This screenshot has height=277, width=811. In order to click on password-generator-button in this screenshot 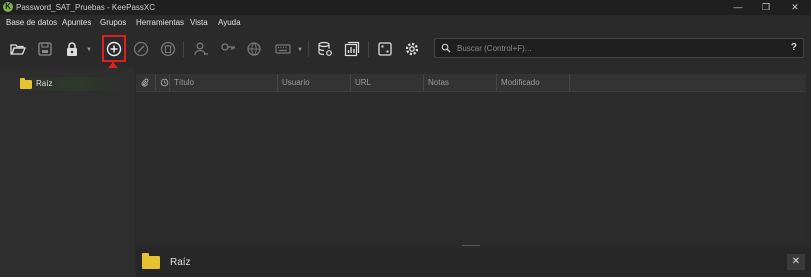, I will do `click(385, 49)`.